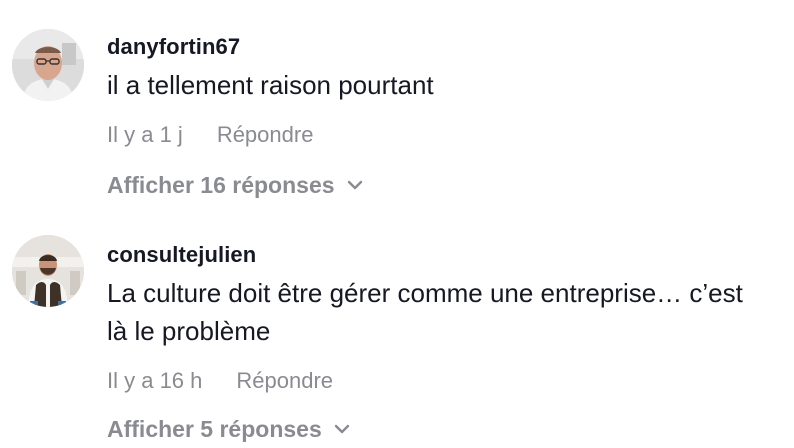 The height and width of the screenshot is (448, 794). Describe the element at coordinates (221, 185) in the screenshot. I see `show-replies-label: Afficher 16 réponses` at that location.